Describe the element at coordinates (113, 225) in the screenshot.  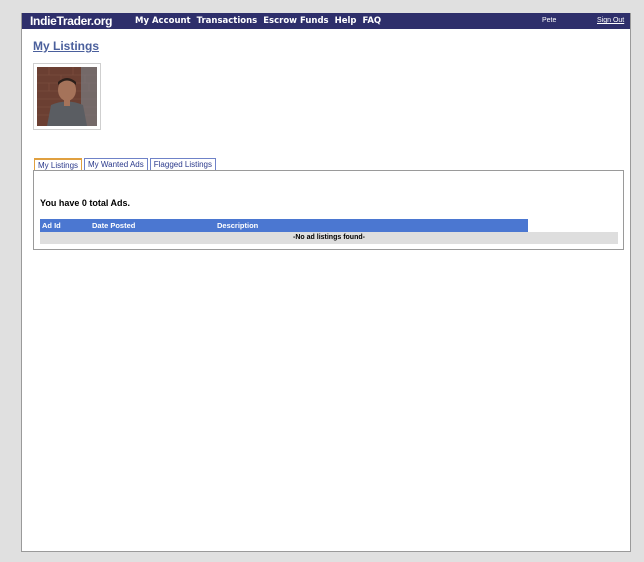
I see `column-header-date-posted: Date Posted` at that location.